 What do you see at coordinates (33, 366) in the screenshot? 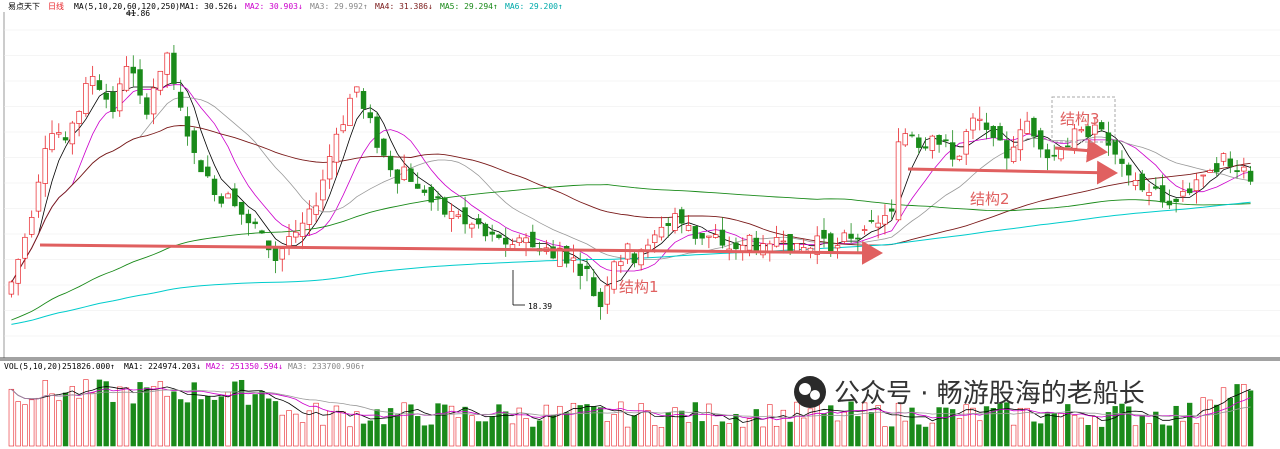
I see `vol-indicator-label: VOL(5,10,20)` at bounding box center [33, 366].